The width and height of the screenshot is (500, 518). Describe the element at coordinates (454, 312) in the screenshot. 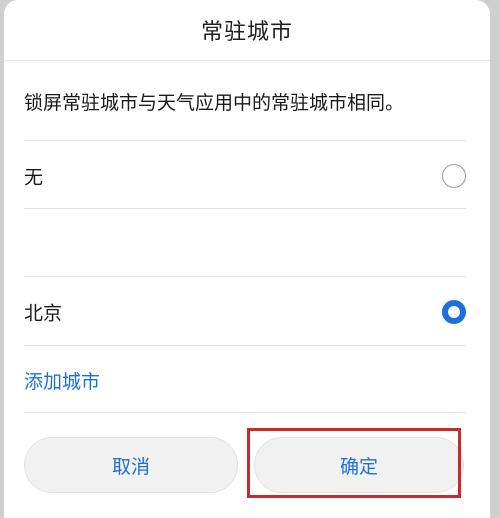

I see `radio-selected-icon` at that location.